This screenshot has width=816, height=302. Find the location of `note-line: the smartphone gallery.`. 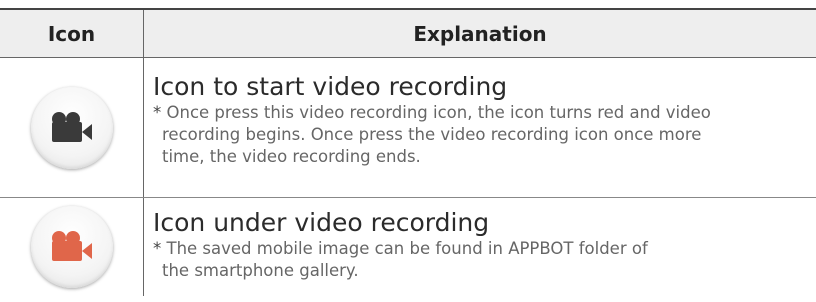

note-line: the smartphone gallery. is located at coordinates (260, 270).